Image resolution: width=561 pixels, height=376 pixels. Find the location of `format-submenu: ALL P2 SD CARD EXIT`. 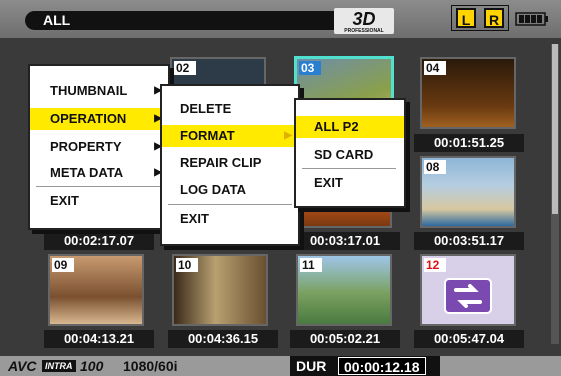

format-submenu: ALL P2 SD CARD EXIT is located at coordinates (350, 153).